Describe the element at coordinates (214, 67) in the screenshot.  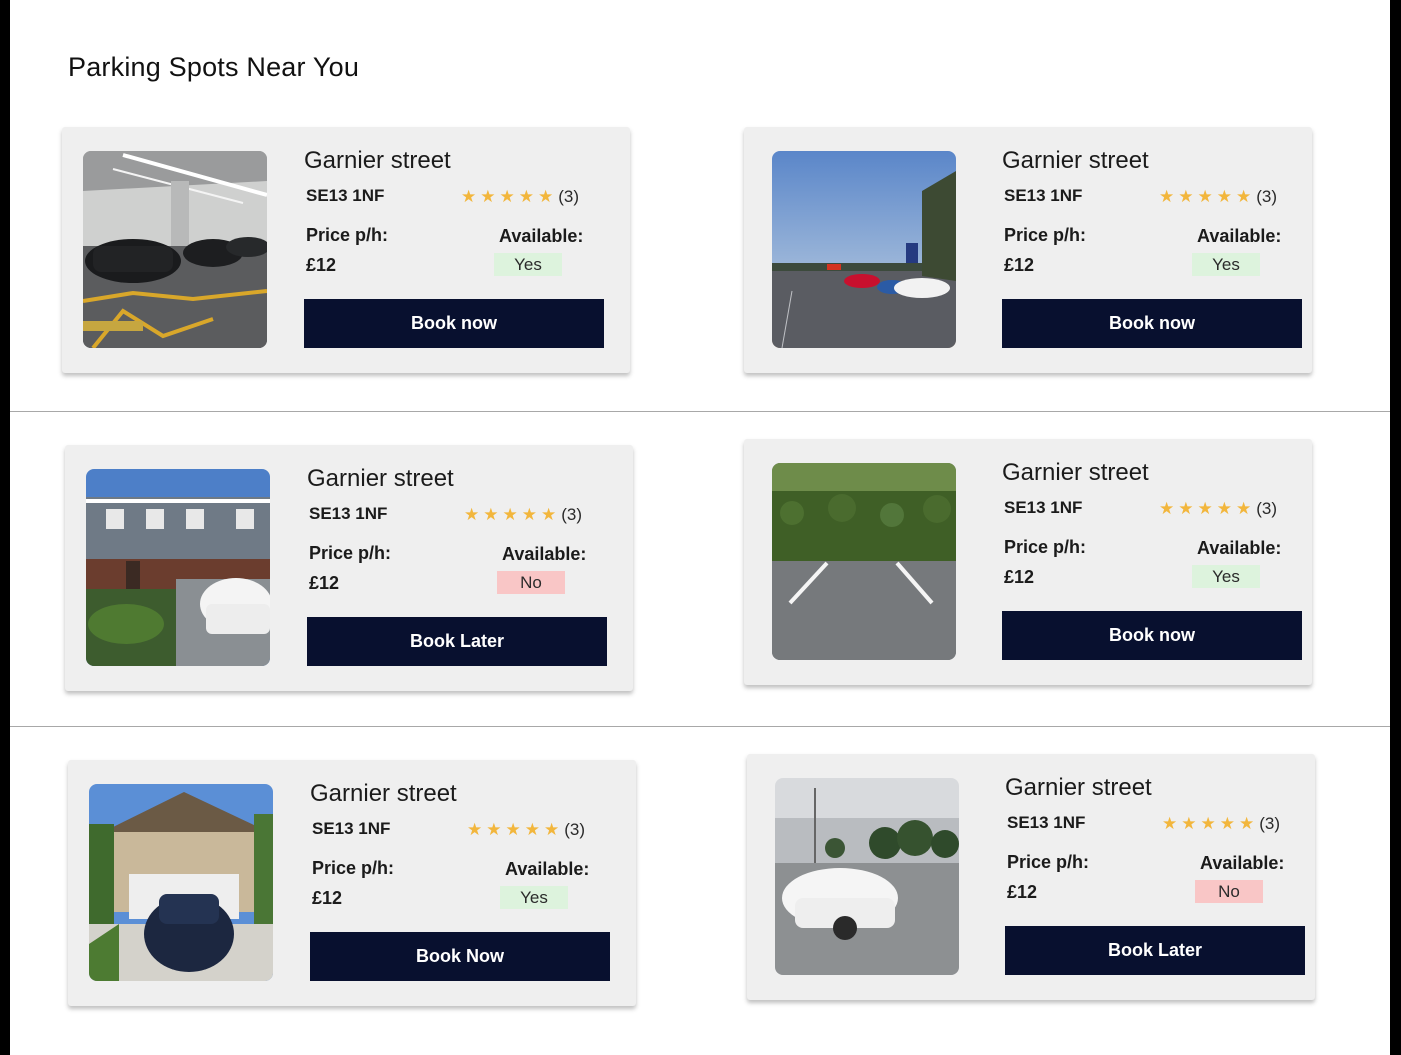
I see `page-title: Parking Spots Near You` at that location.